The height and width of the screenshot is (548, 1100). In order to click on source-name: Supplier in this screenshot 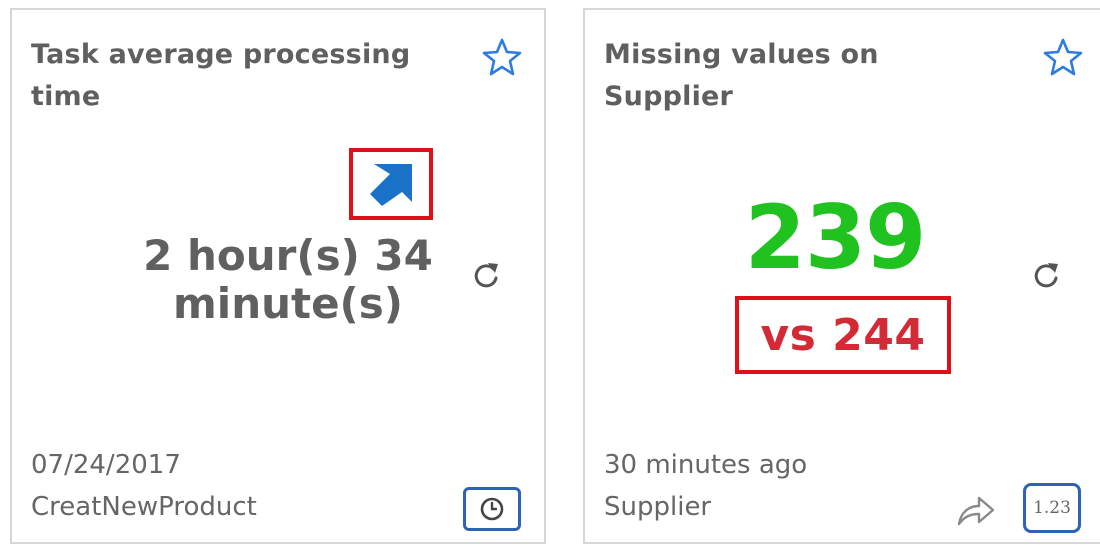, I will do `click(658, 507)`.